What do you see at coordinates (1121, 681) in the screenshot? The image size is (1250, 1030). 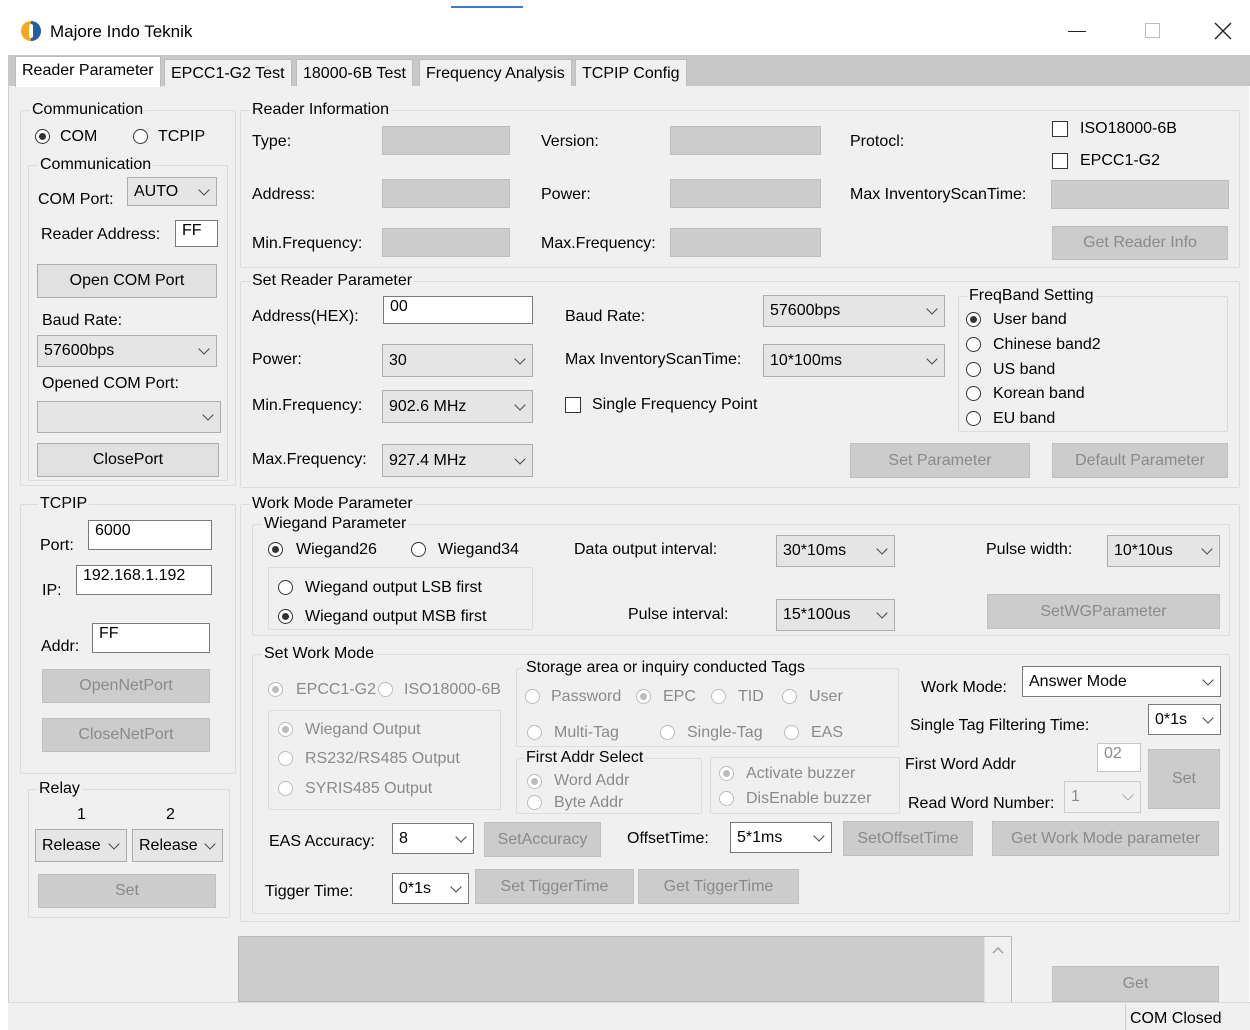 I see `work-mode-select: Answer Mode` at bounding box center [1121, 681].